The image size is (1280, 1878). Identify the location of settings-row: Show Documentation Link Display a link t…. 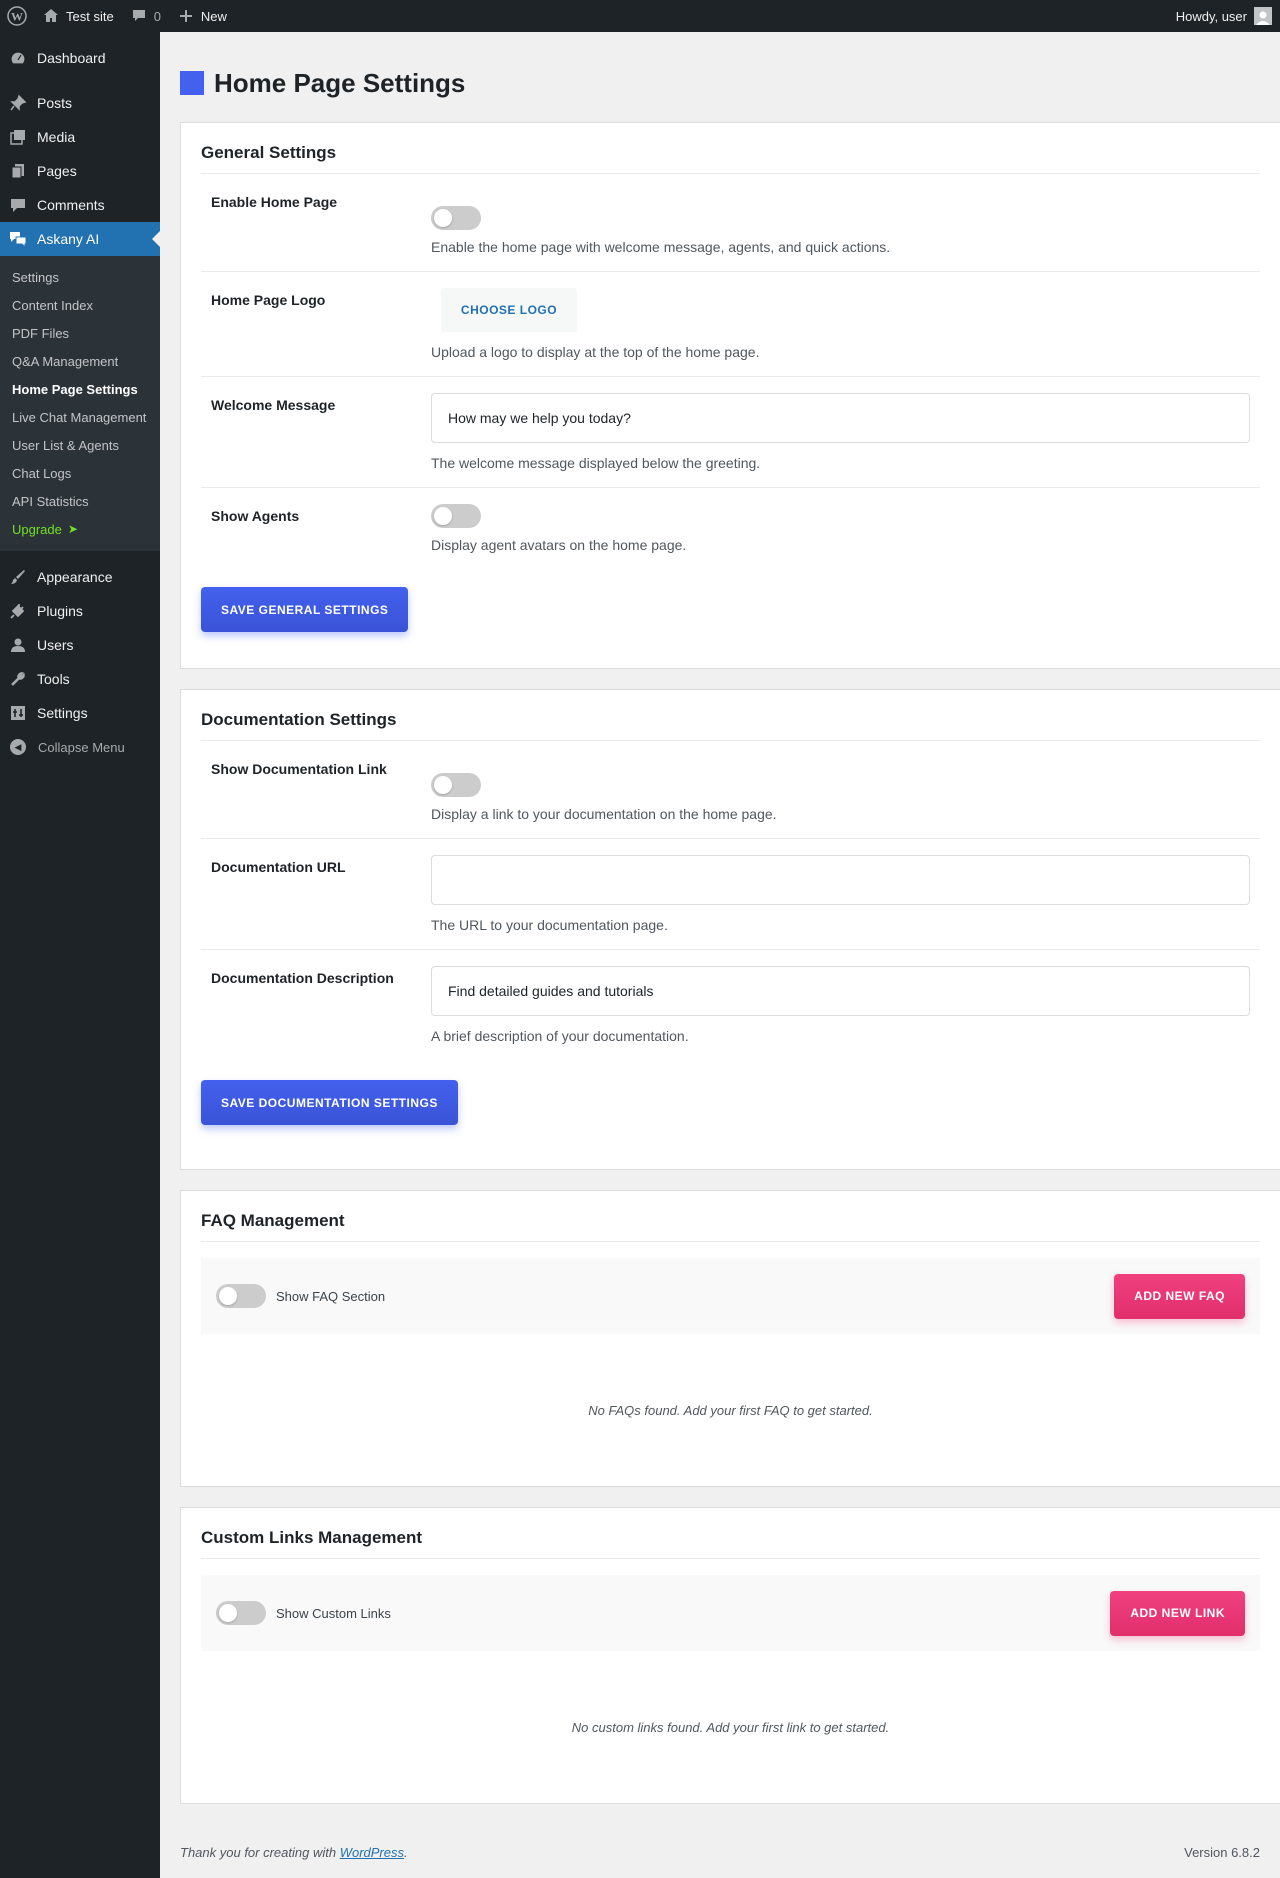
(730, 790).